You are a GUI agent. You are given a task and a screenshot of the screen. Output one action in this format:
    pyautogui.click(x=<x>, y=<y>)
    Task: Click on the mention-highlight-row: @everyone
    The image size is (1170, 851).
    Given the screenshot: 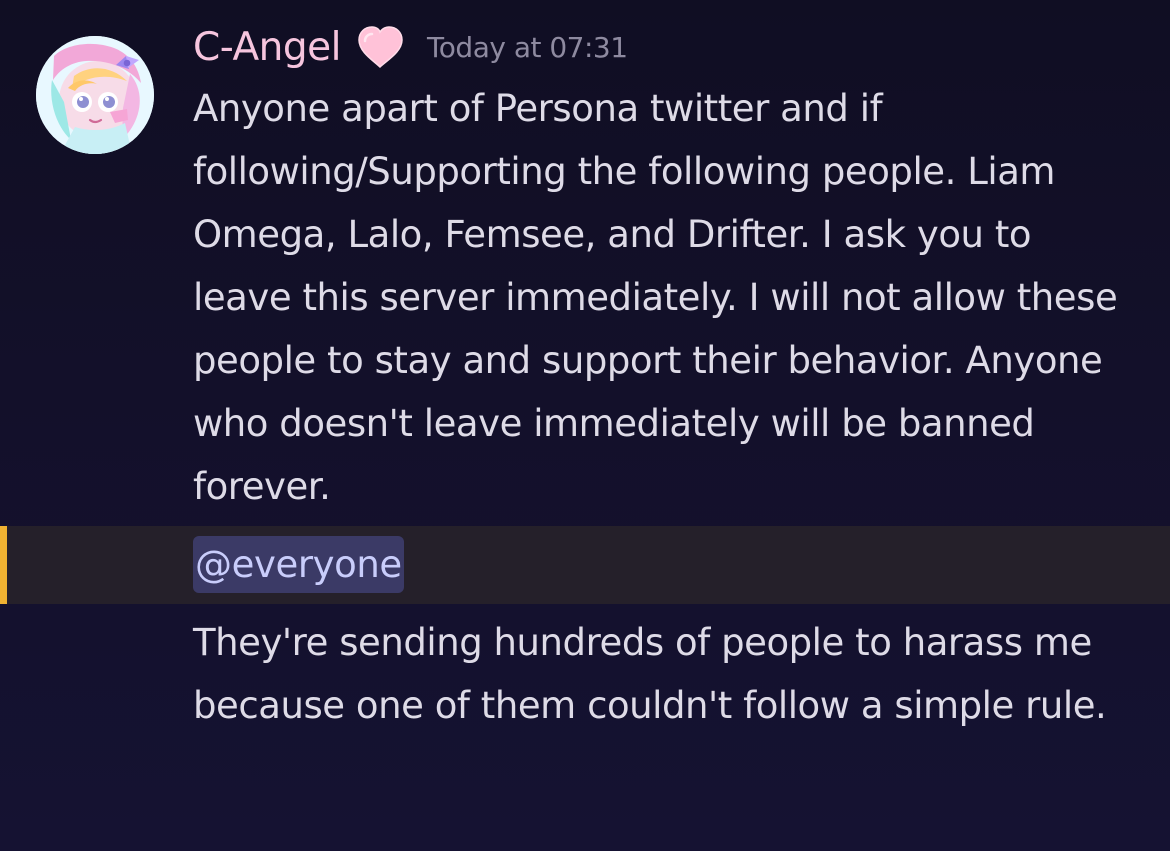 What is the action you would take?
    pyautogui.click(x=585, y=565)
    